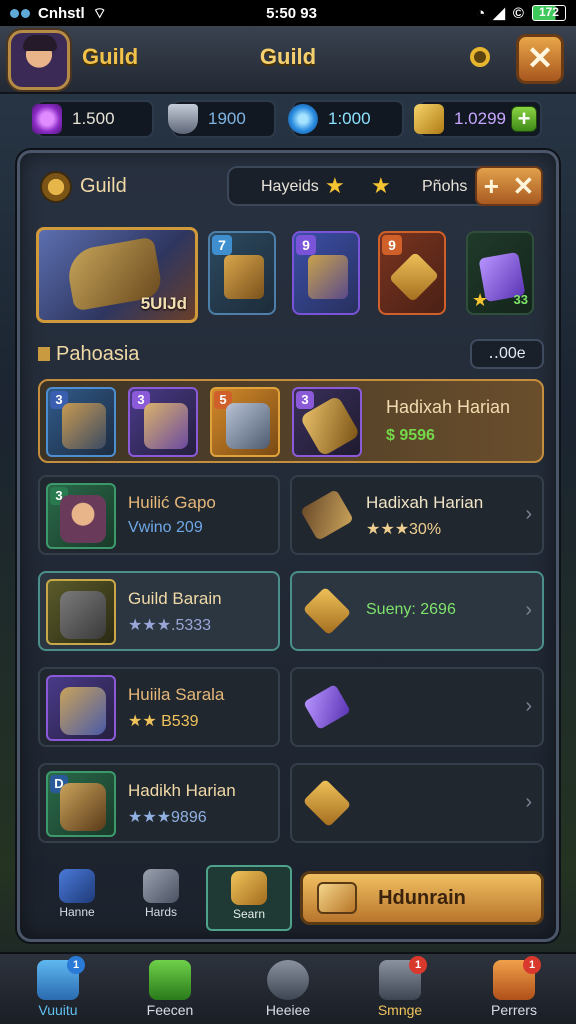 This screenshot has height=1024, width=576. I want to click on guild-title: Guild, so click(110, 56).